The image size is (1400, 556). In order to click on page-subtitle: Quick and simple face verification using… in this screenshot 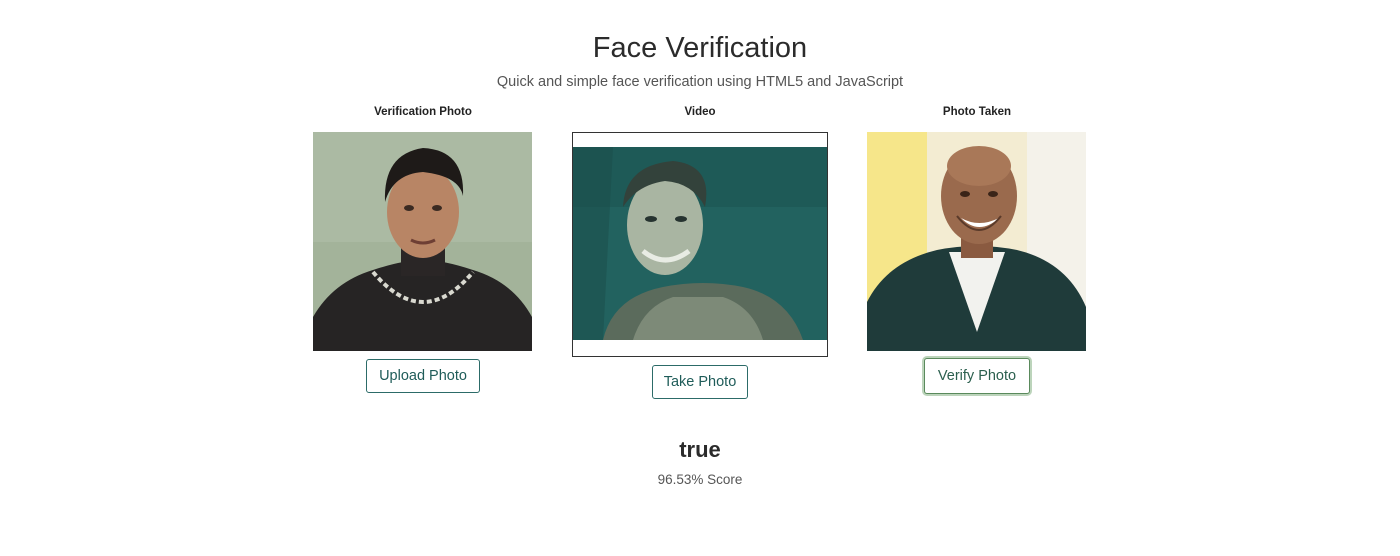, I will do `click(700, 82)`.